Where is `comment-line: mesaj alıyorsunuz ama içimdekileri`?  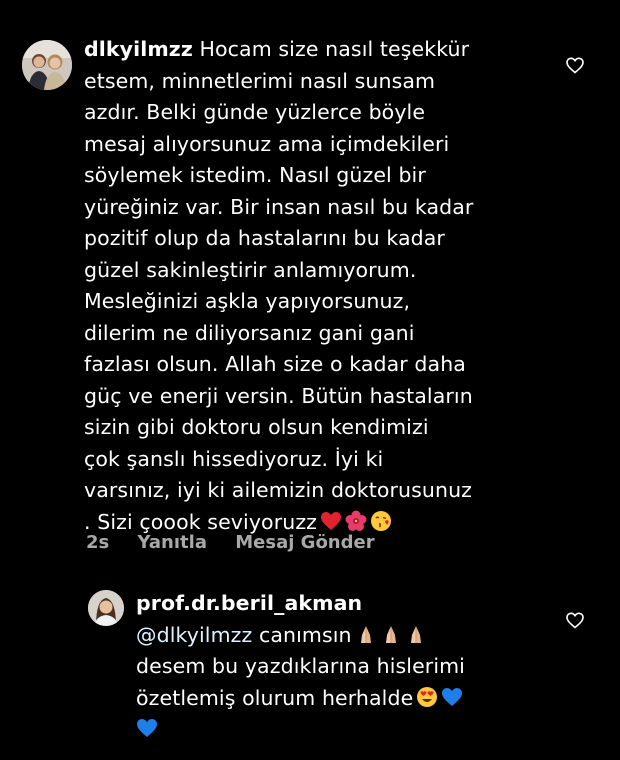
comment-line: mesaj alıyorsunuz ama içimdekileri is located at coordinates (267, 143).